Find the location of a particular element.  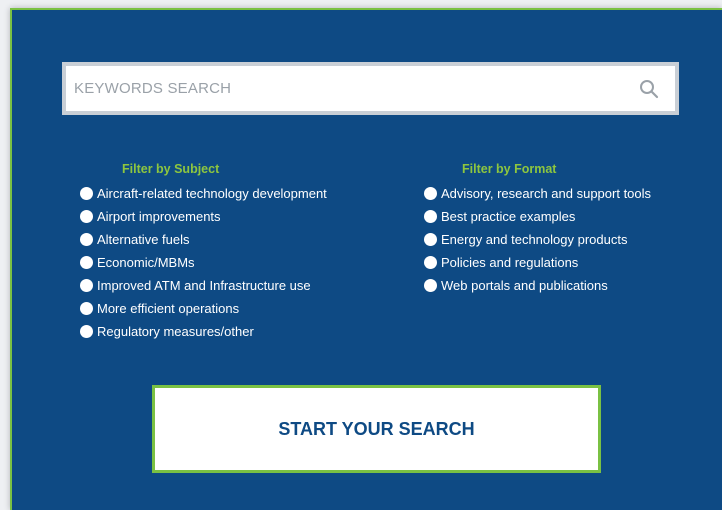

subject-option: Improved ATM and Infrastructure use is located at coordinates (203, 285).